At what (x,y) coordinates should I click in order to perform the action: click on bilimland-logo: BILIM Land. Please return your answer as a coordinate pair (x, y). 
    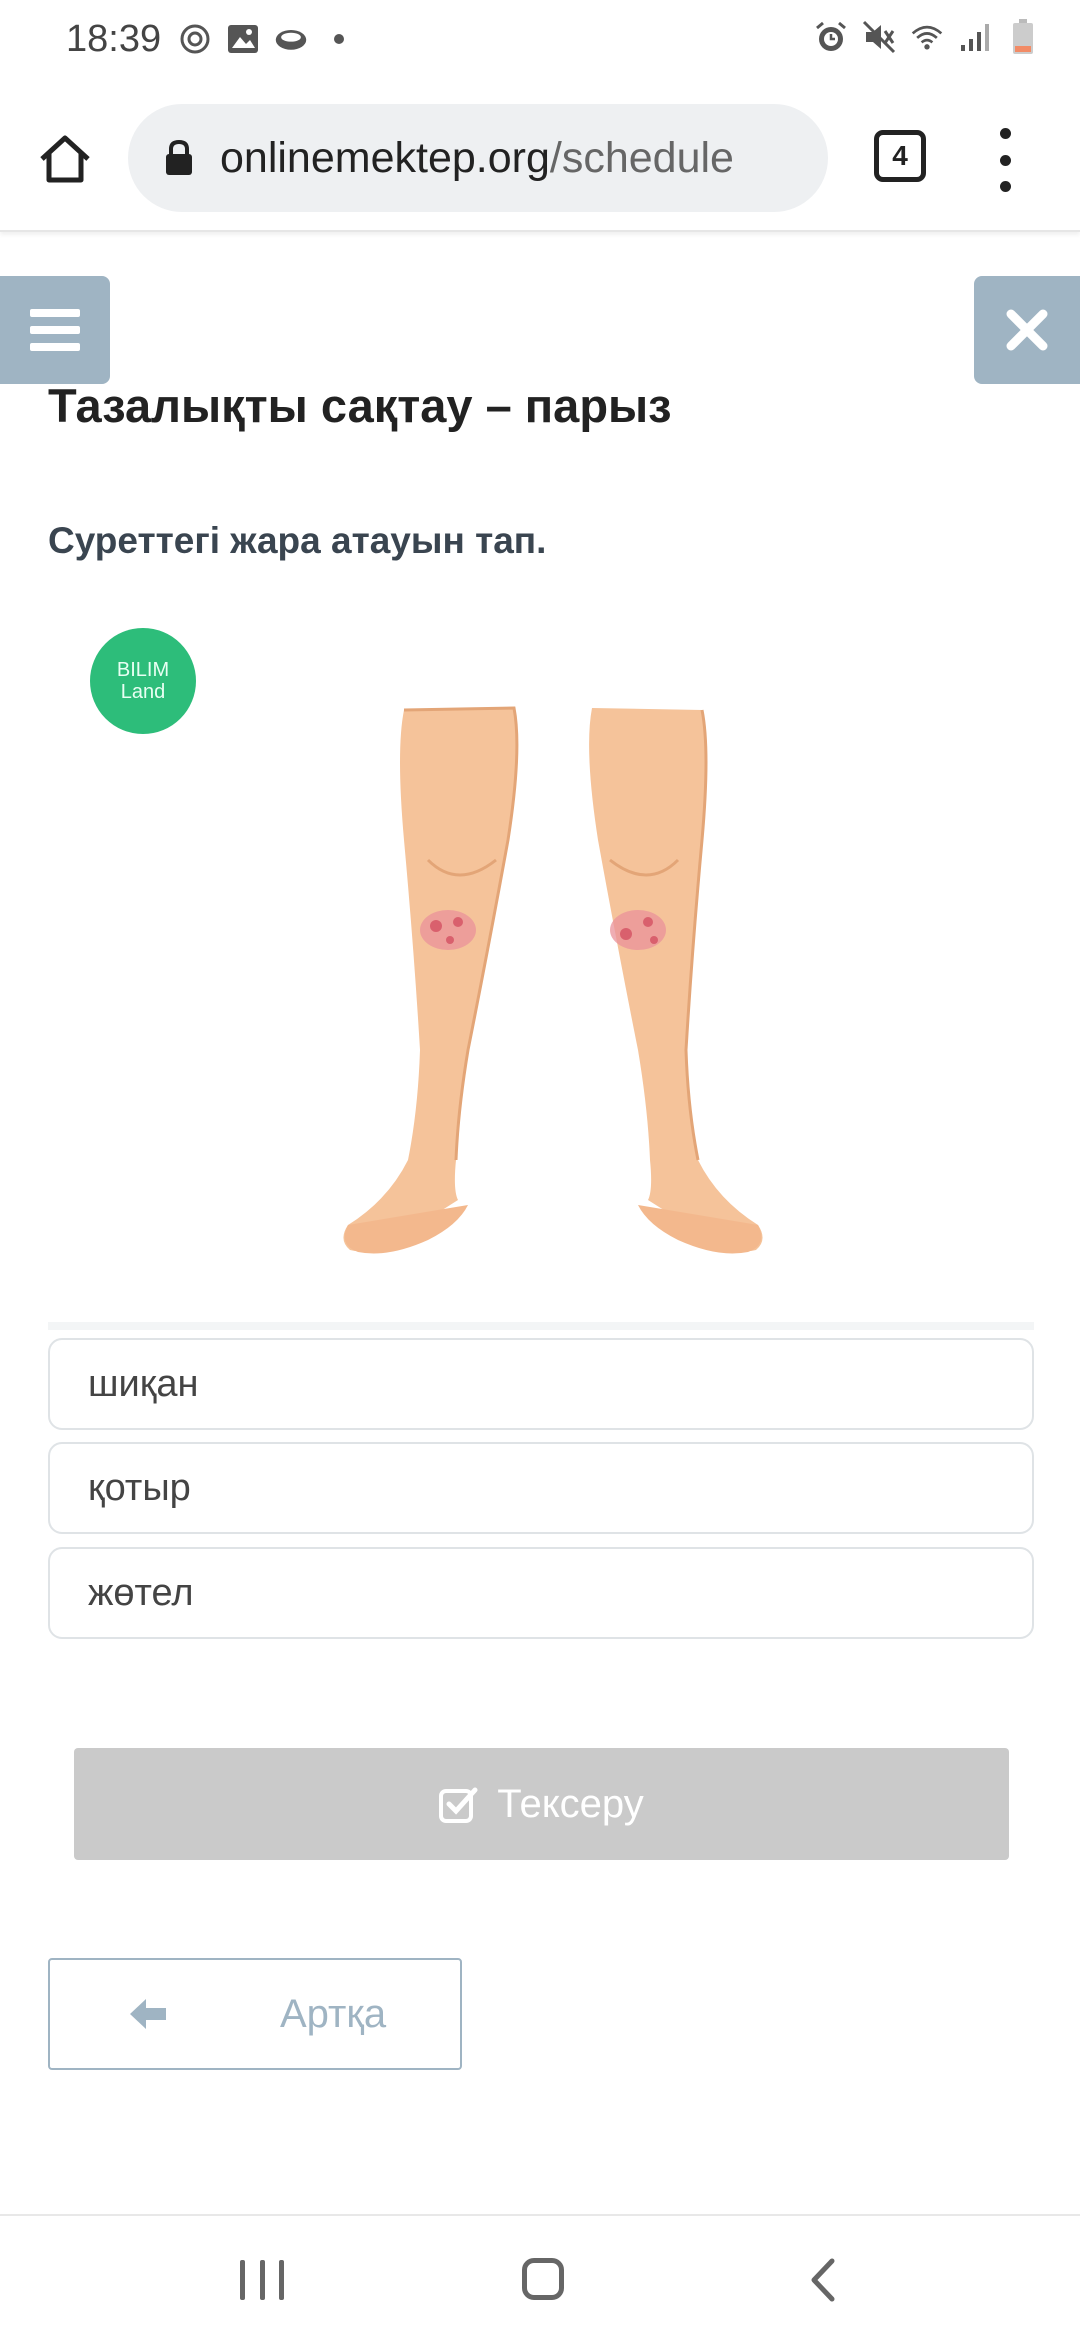
    Looking at the image, I should click on (143, 681).